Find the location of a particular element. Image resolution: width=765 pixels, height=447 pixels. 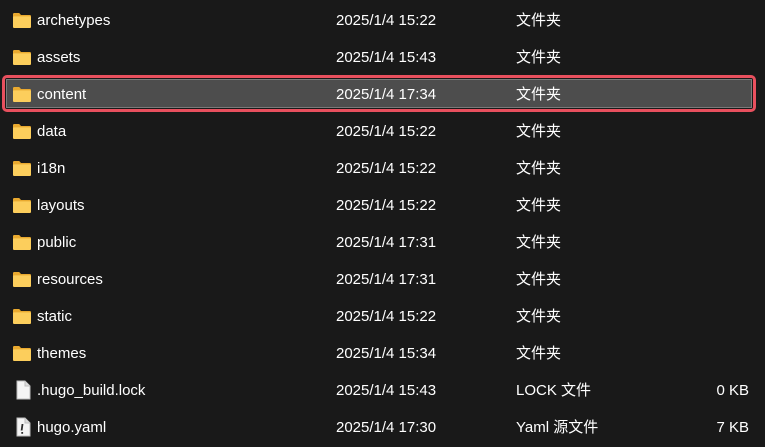

modified-date: 2025/1/4 15:34 is located at coordinates (386, 353).